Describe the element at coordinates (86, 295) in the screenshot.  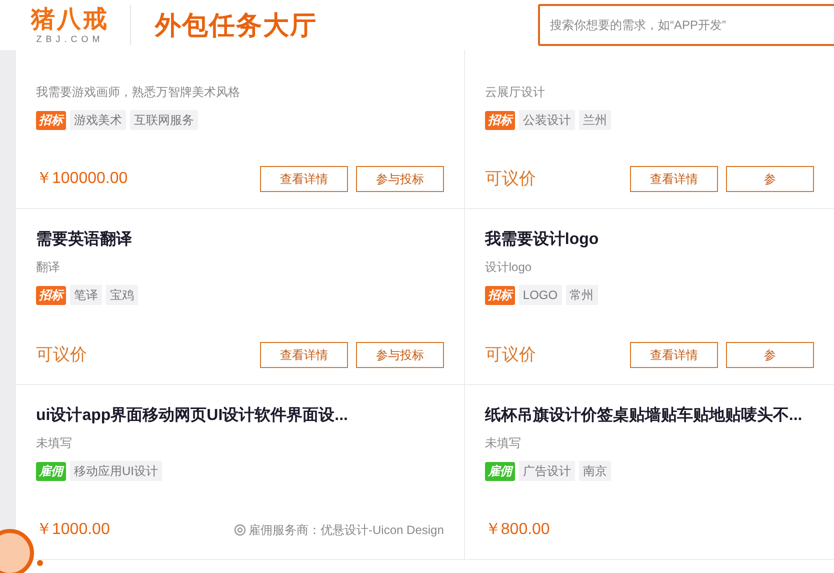
I see `tag: 笔译` at that location.